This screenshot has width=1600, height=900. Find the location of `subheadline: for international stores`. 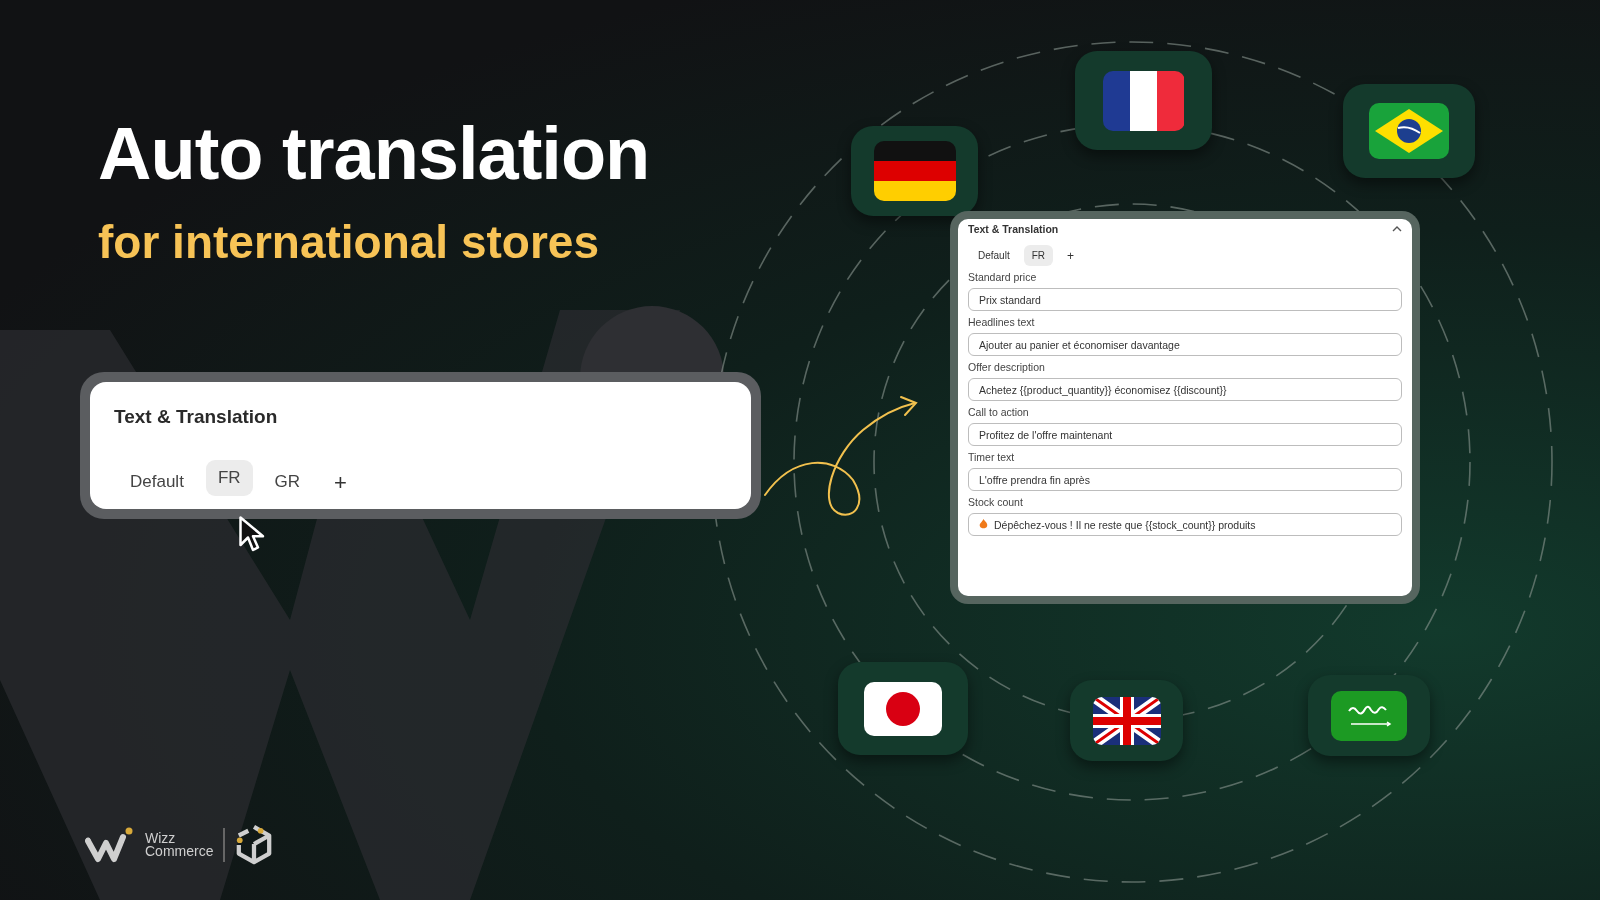

subheadline: for international stores is located at coordinates (348, 242).